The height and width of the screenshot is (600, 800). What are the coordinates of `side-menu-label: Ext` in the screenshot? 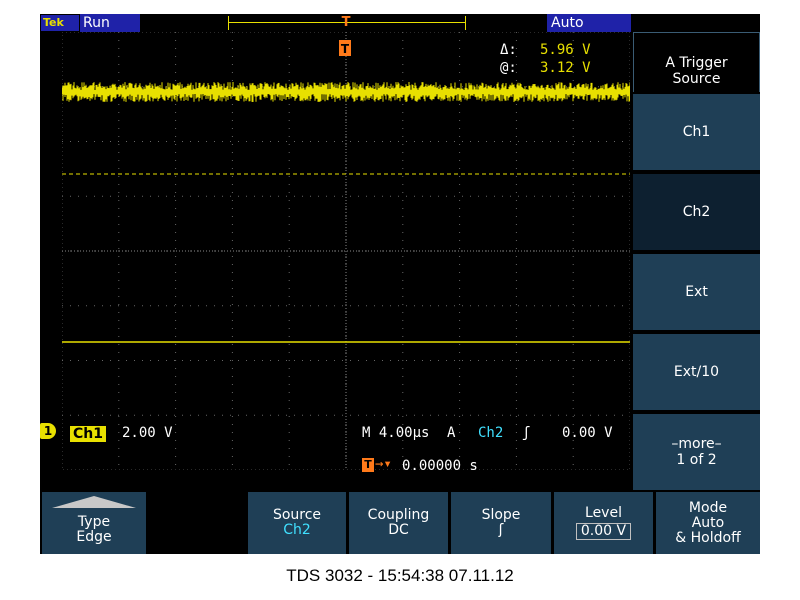 It's located at (696, 292).